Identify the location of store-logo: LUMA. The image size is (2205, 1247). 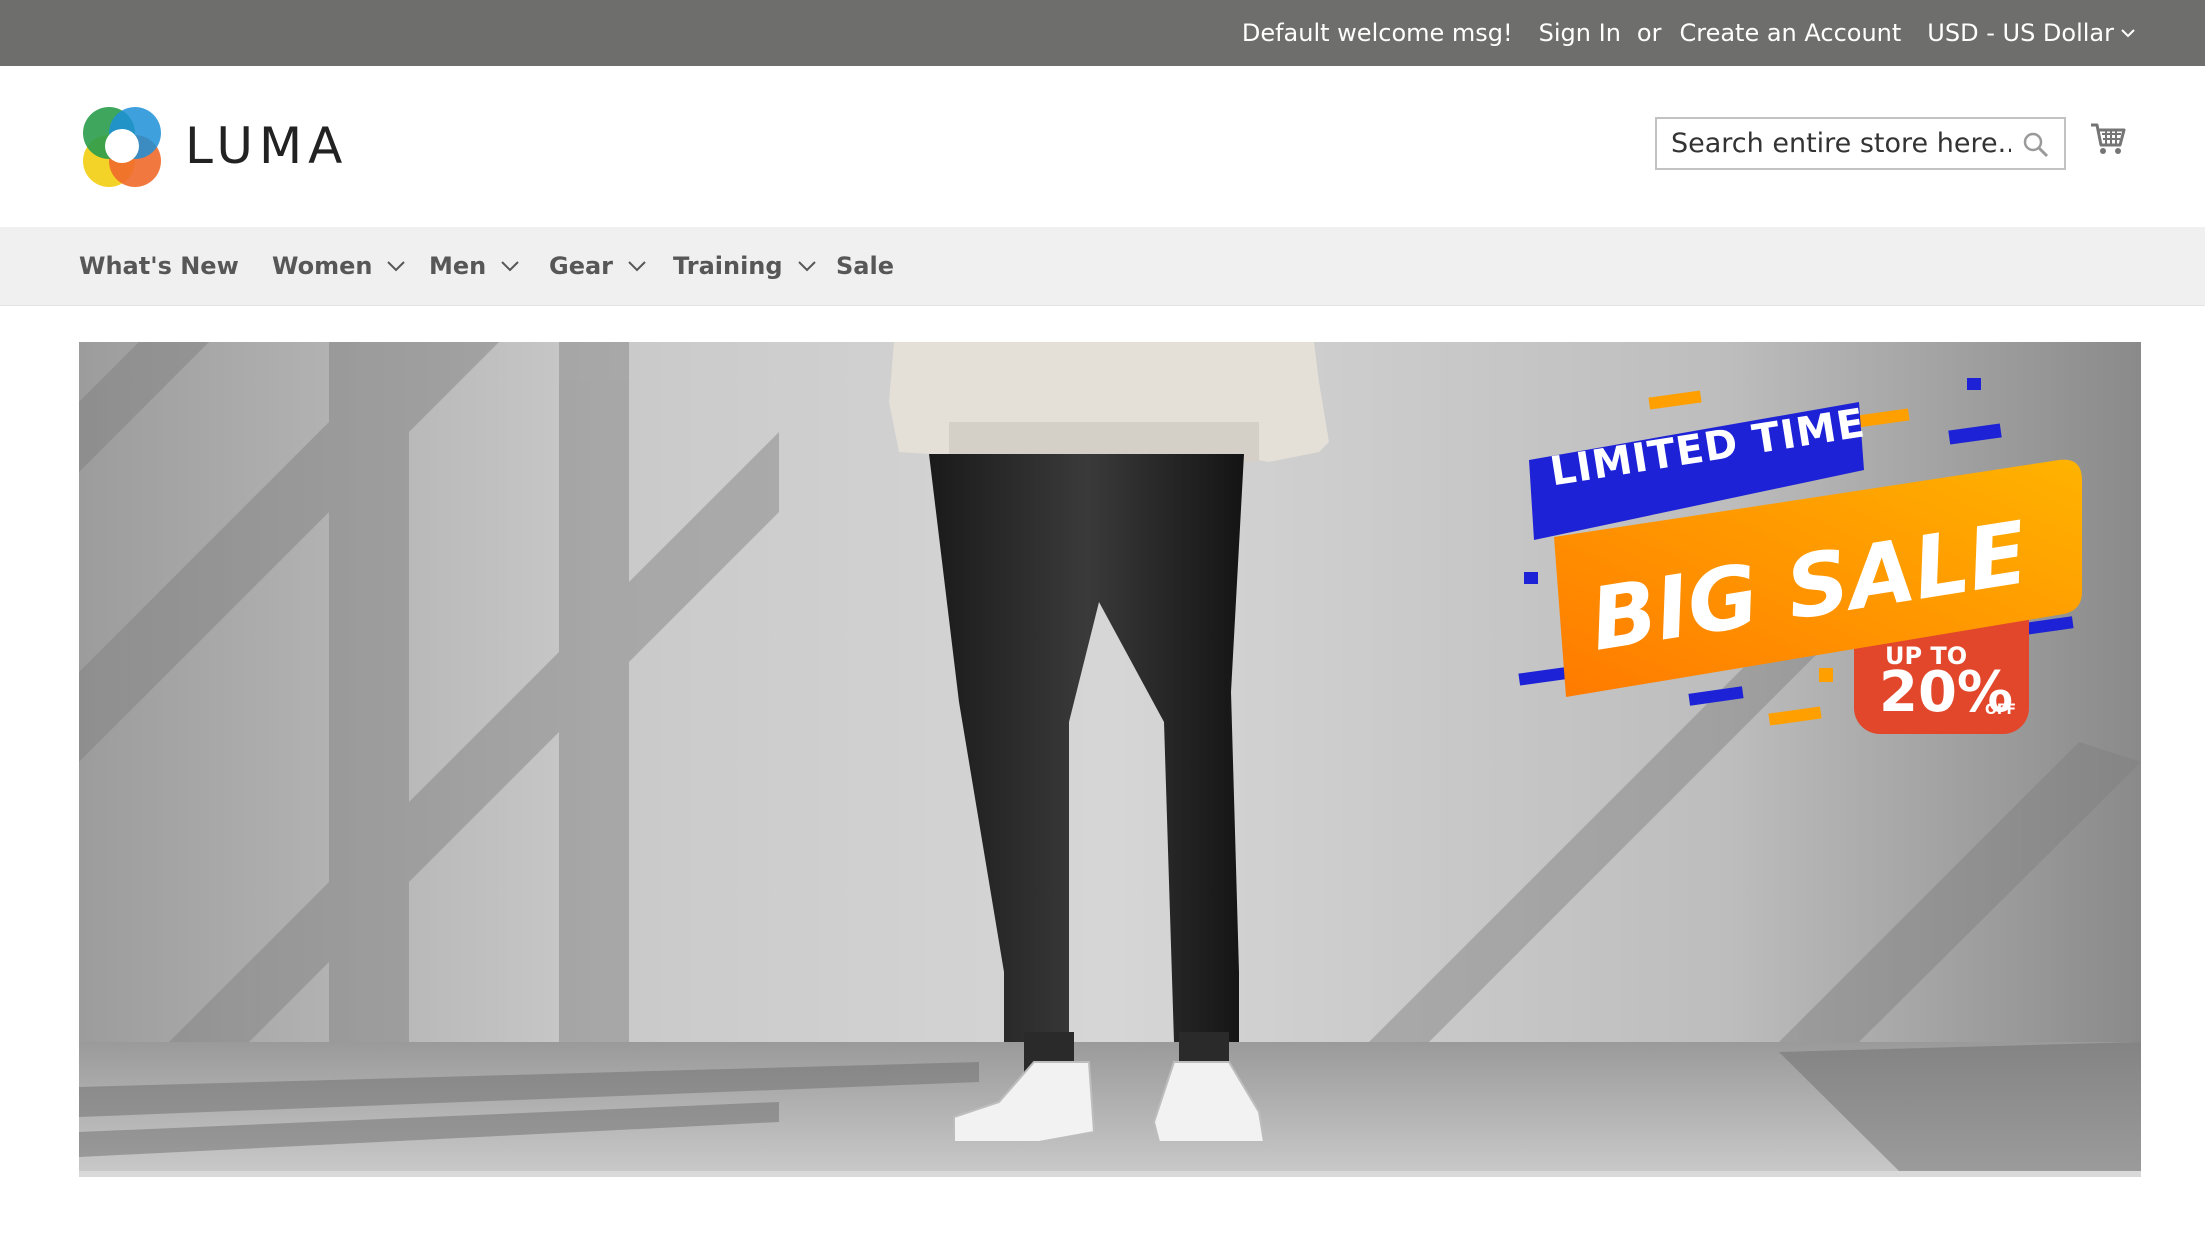
(213, 146).